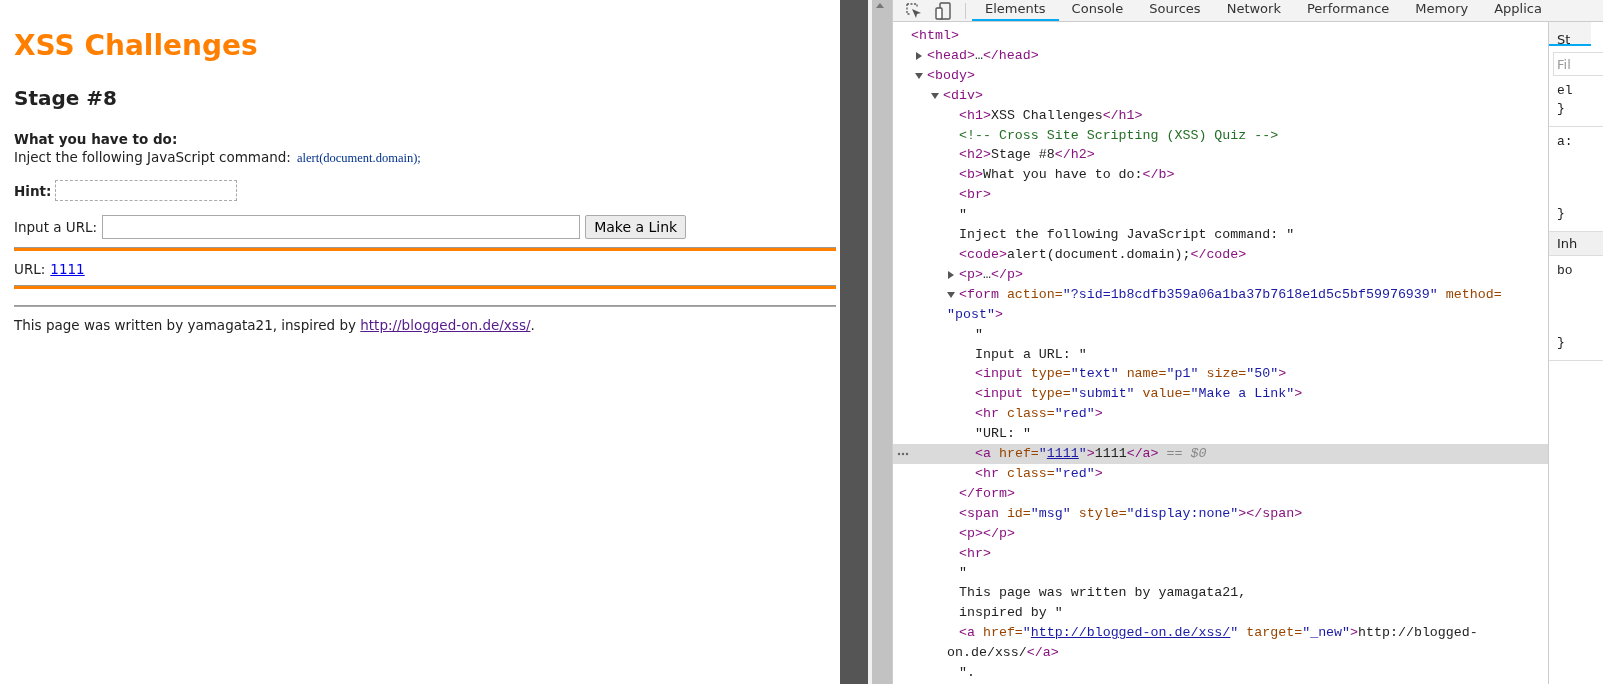 This screenshot has height=684, width=1603. What do you see at coordinates (341, 227) in the screenshot?
I see `url-input` at bounding box center [341, 227].